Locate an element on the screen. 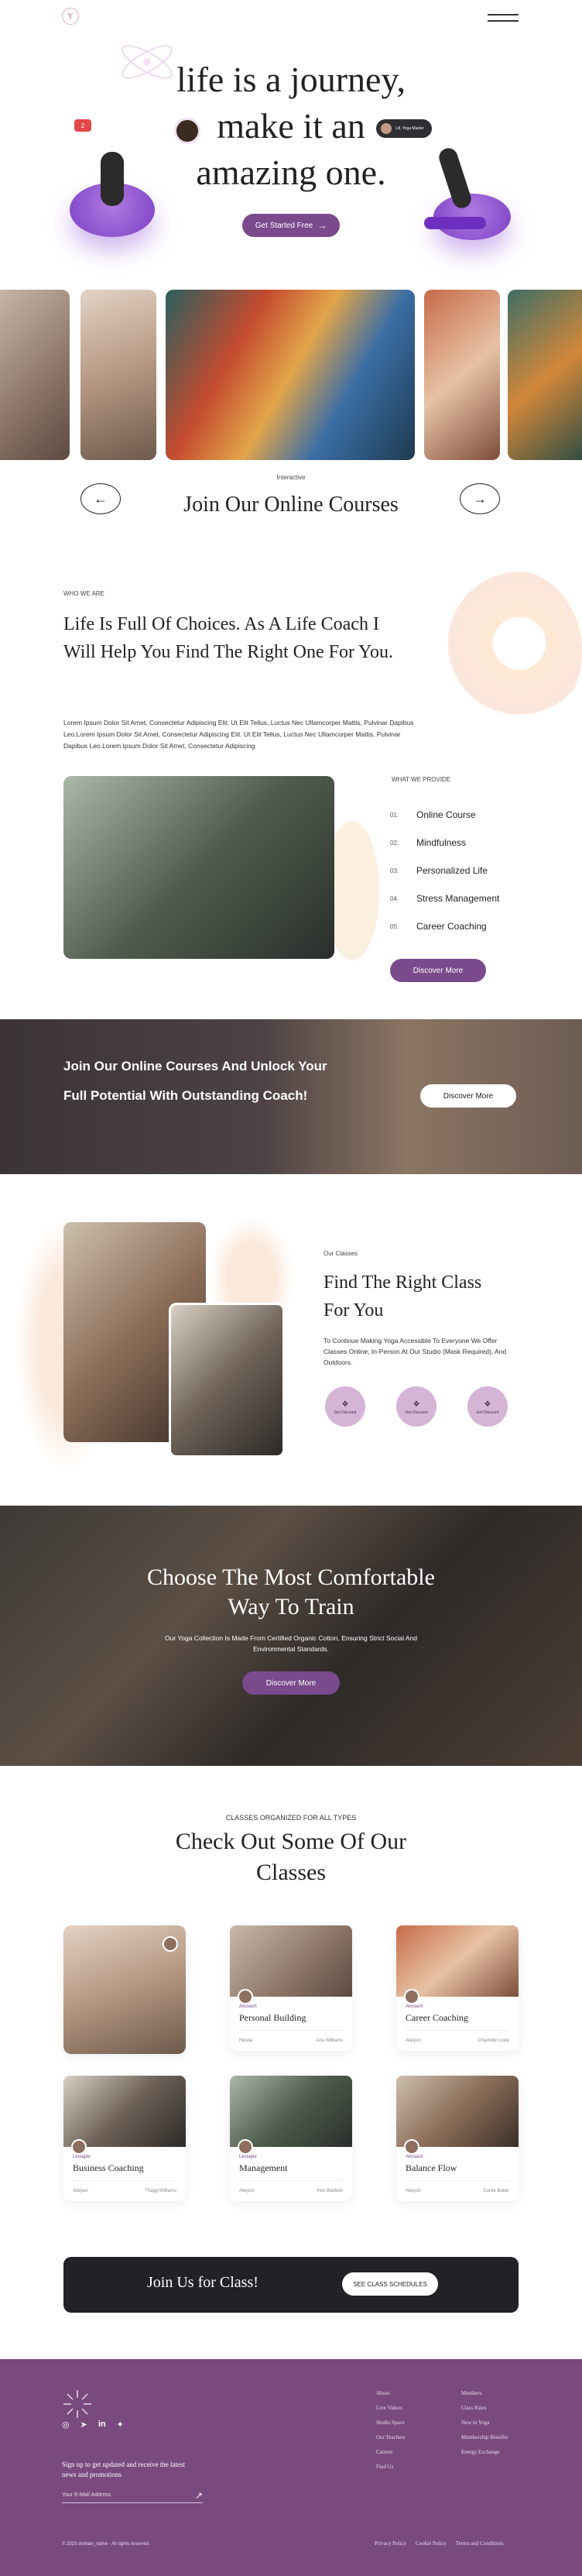 The width and height of the screenshot is (582, 2576). footer-link: New to Yoga is located at coordinates (484, 2423).